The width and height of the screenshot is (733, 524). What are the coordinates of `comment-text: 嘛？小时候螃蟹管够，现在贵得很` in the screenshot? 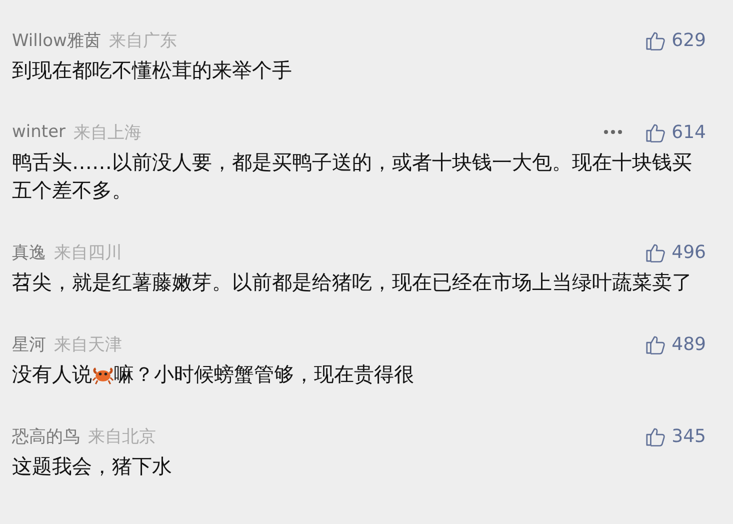 It's located at (264, 374).